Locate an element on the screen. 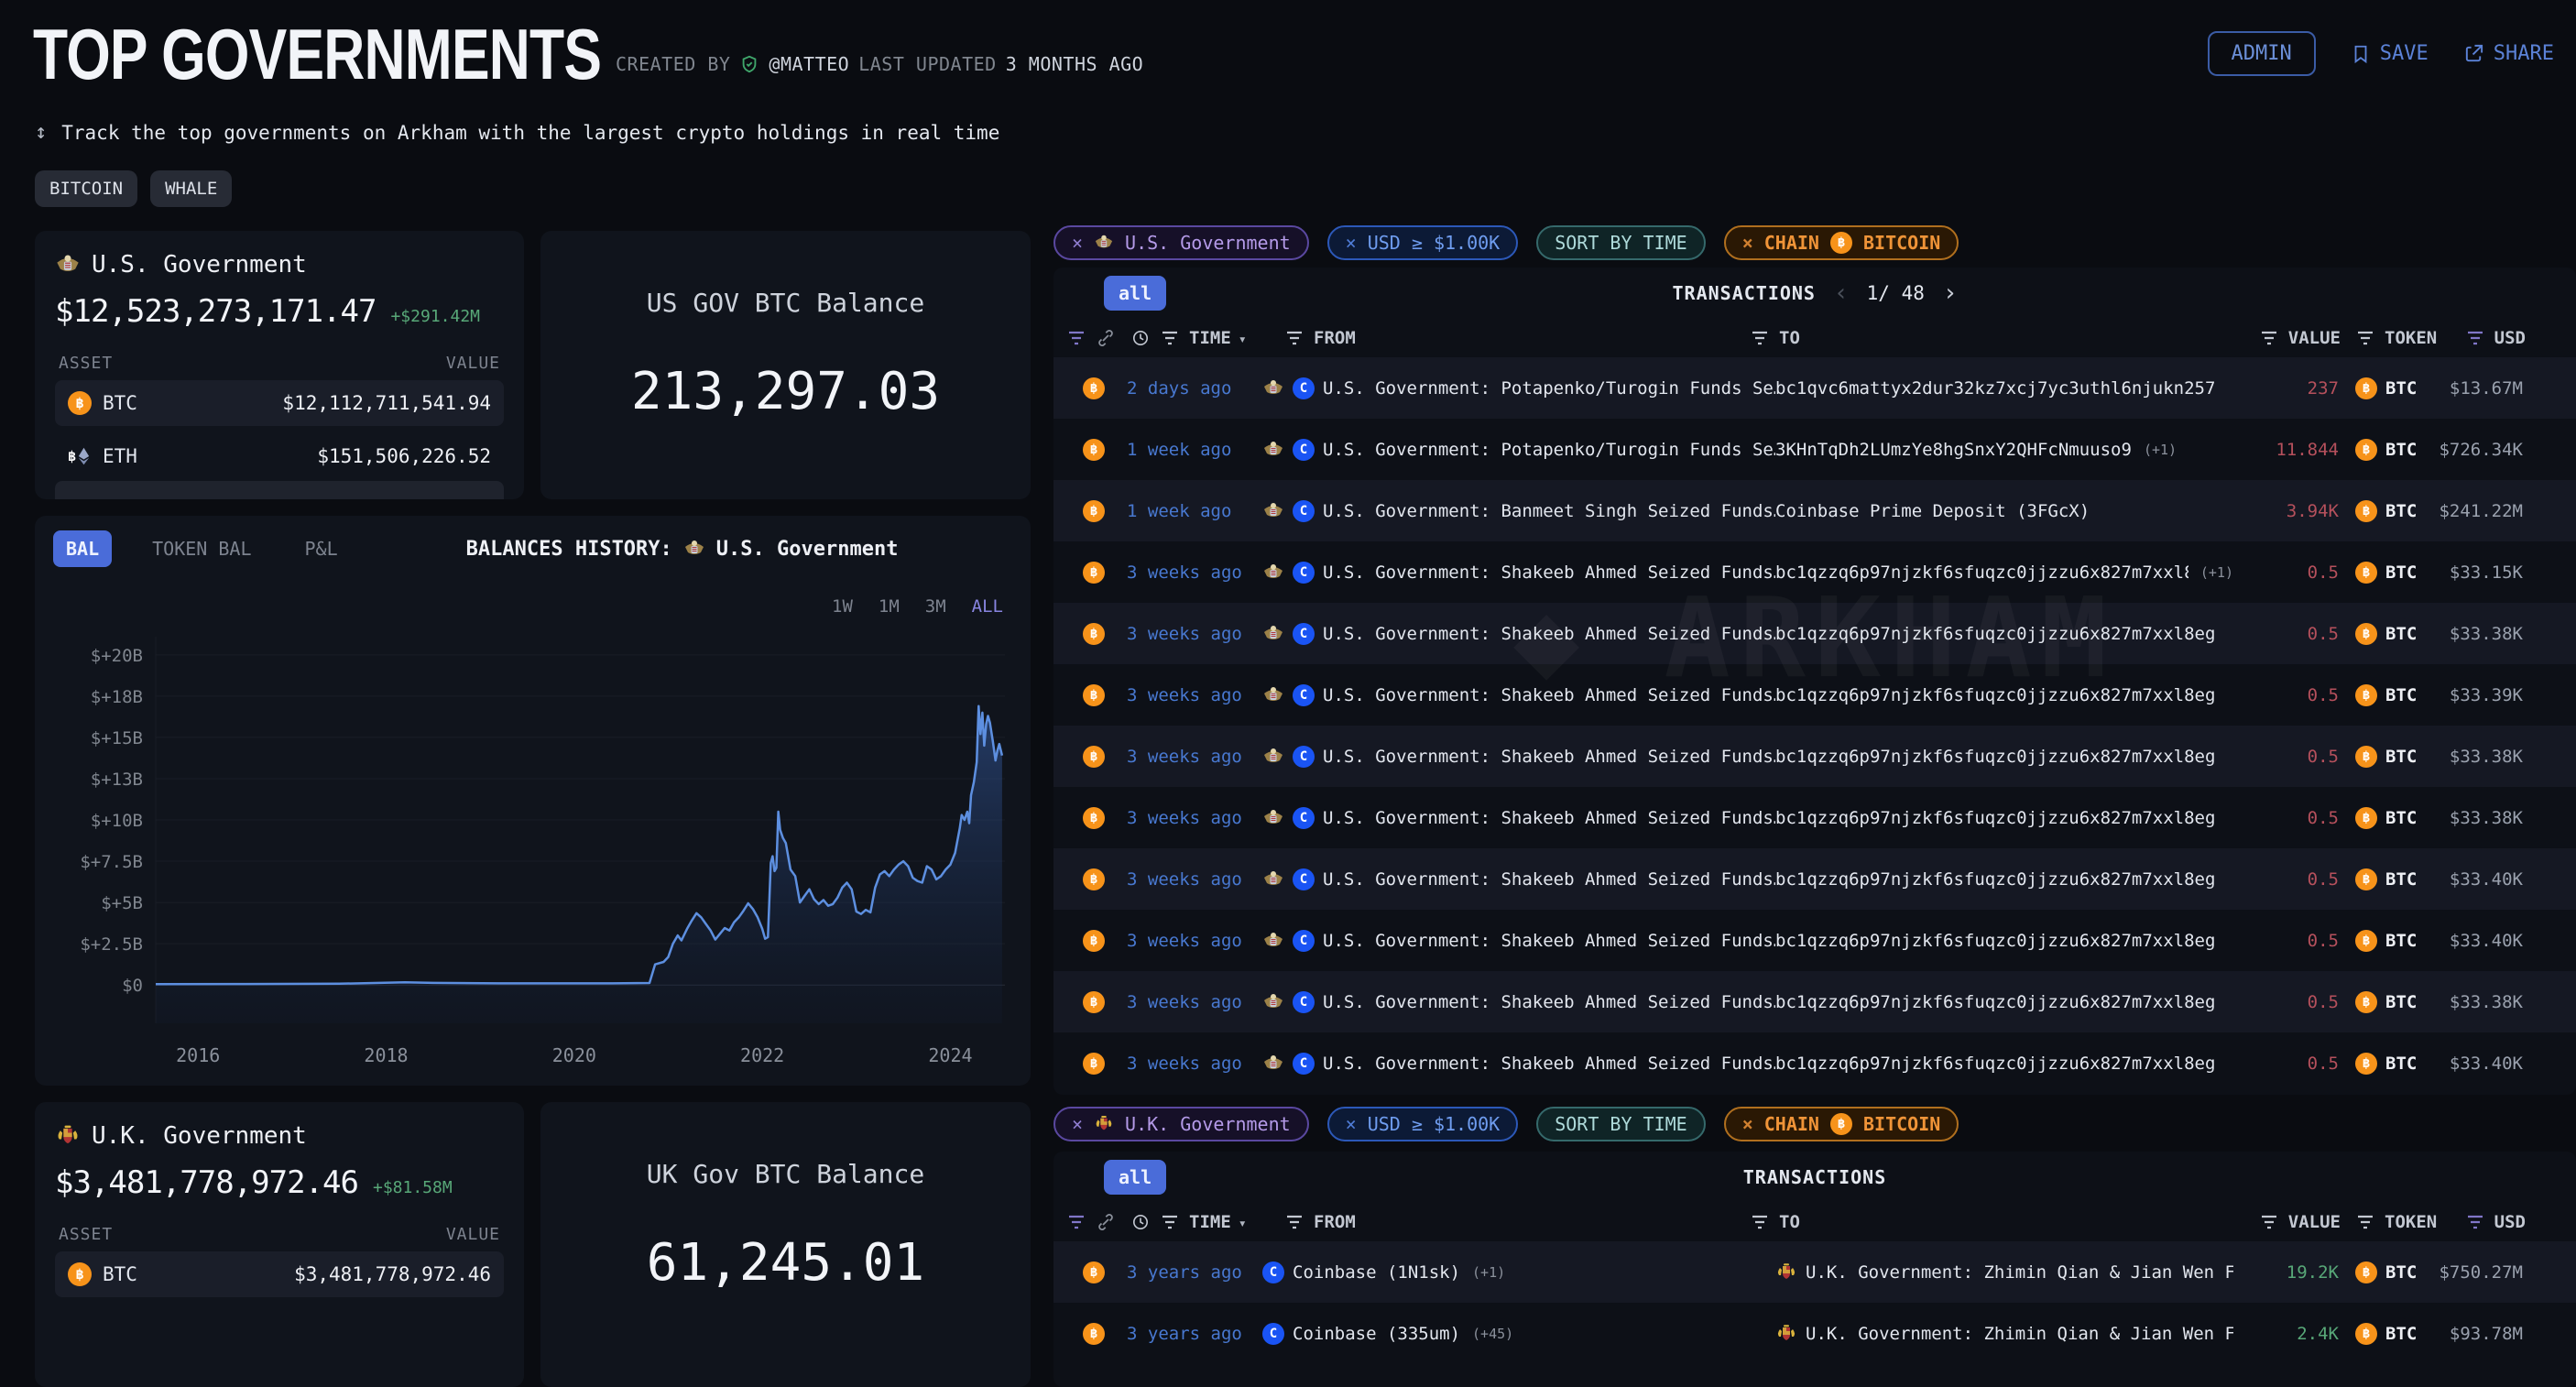 This screenshot has height=1387, width=2576. range-all: ALL is located at coordinates (988, 607).